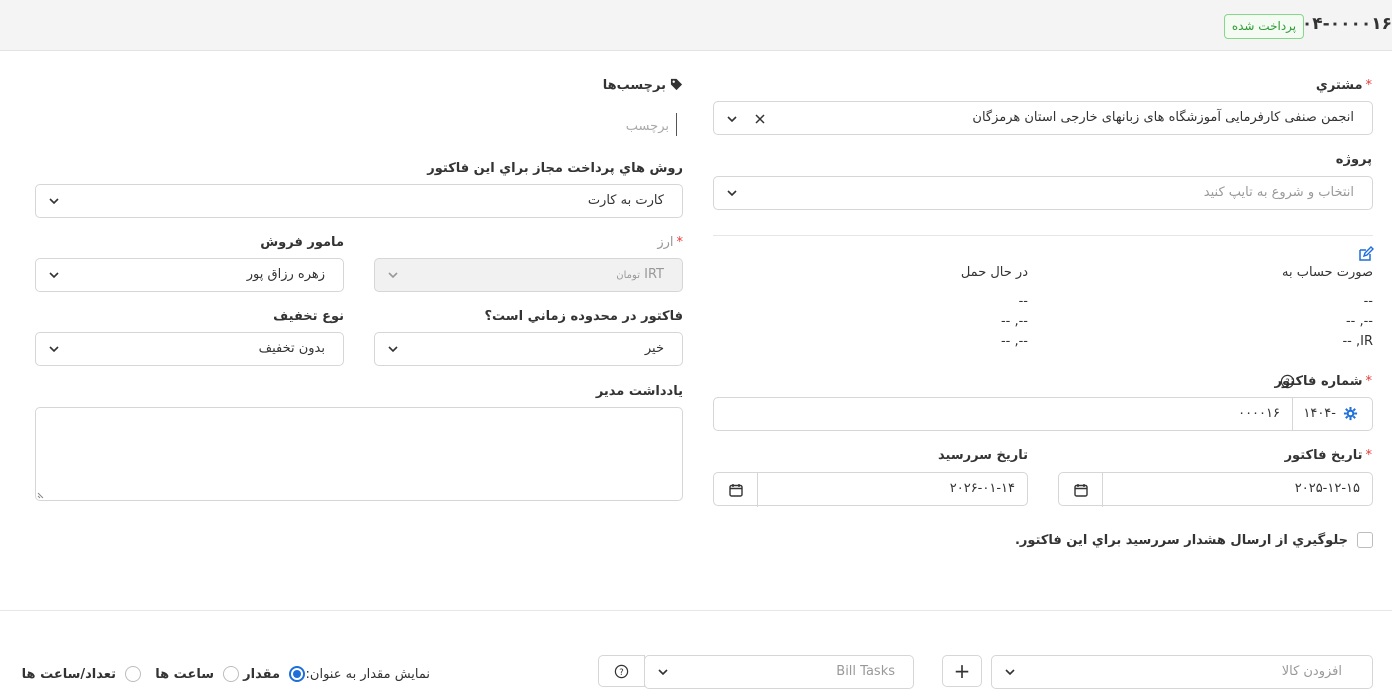 This screenshot has height=689, width=1392. I want to click on bill-tasks-placeholder: Bill Tasks, so click(865, 671).